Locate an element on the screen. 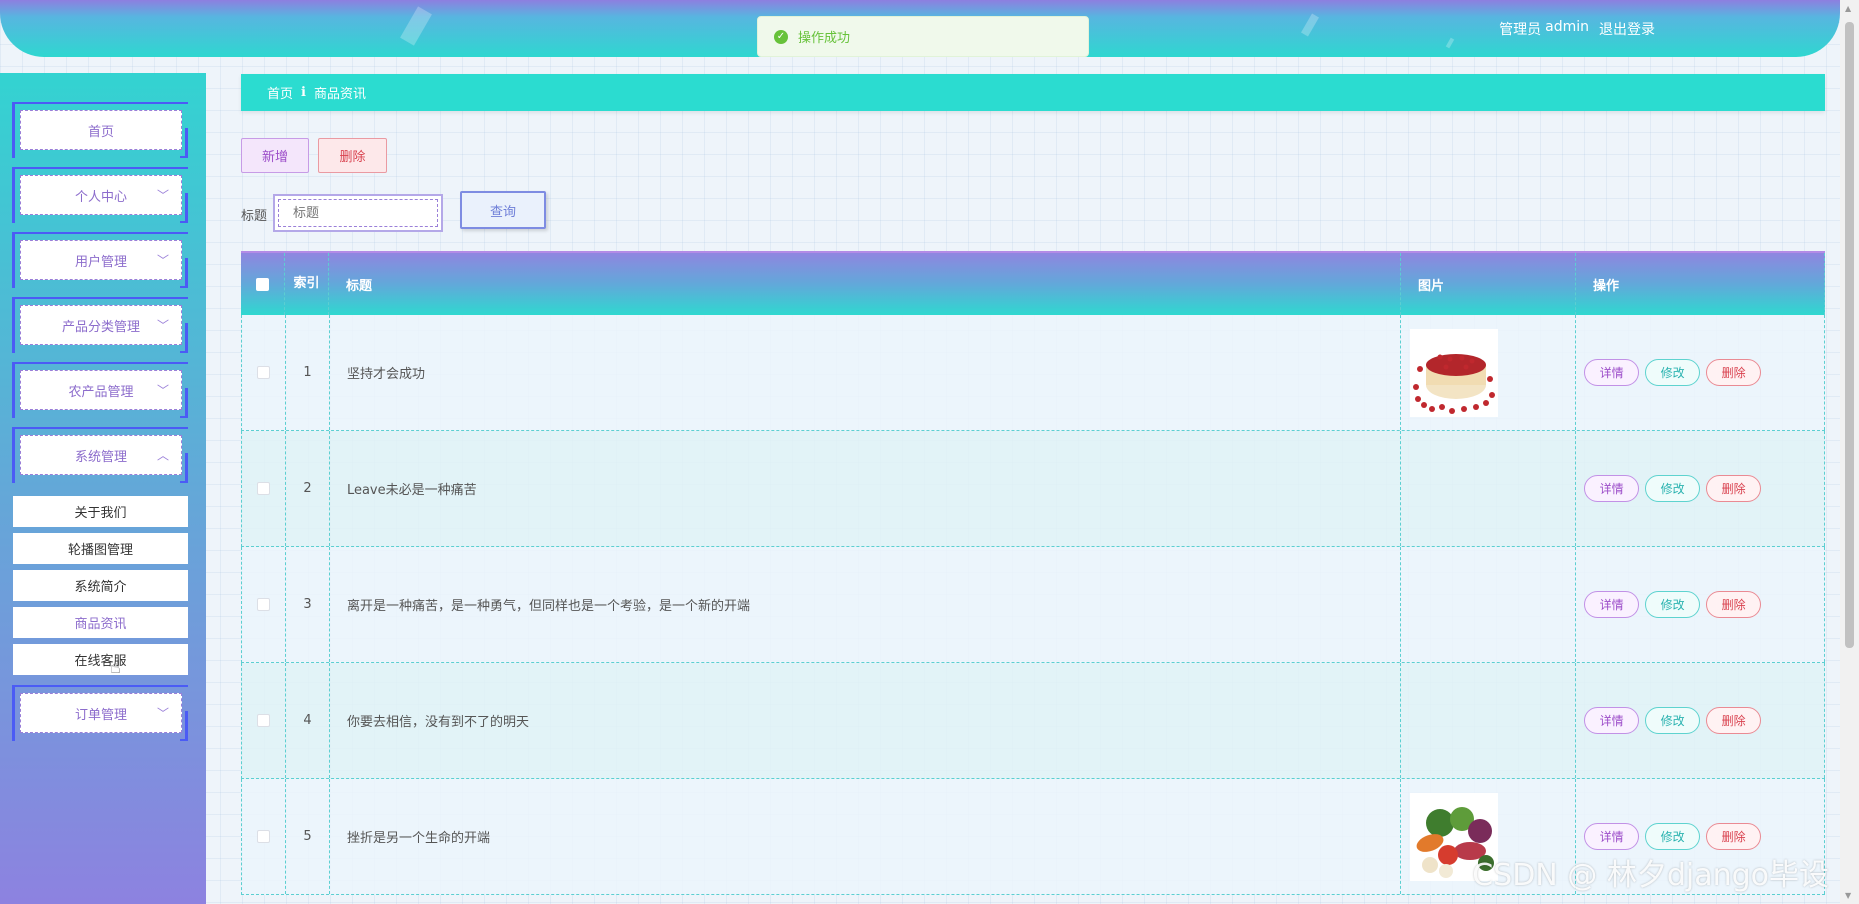 This screenshot has height=904, width=1859. table-row: 2 Leave未必是一种痛苦 详情 修改 删除 is located at coordinates (1033, 489).